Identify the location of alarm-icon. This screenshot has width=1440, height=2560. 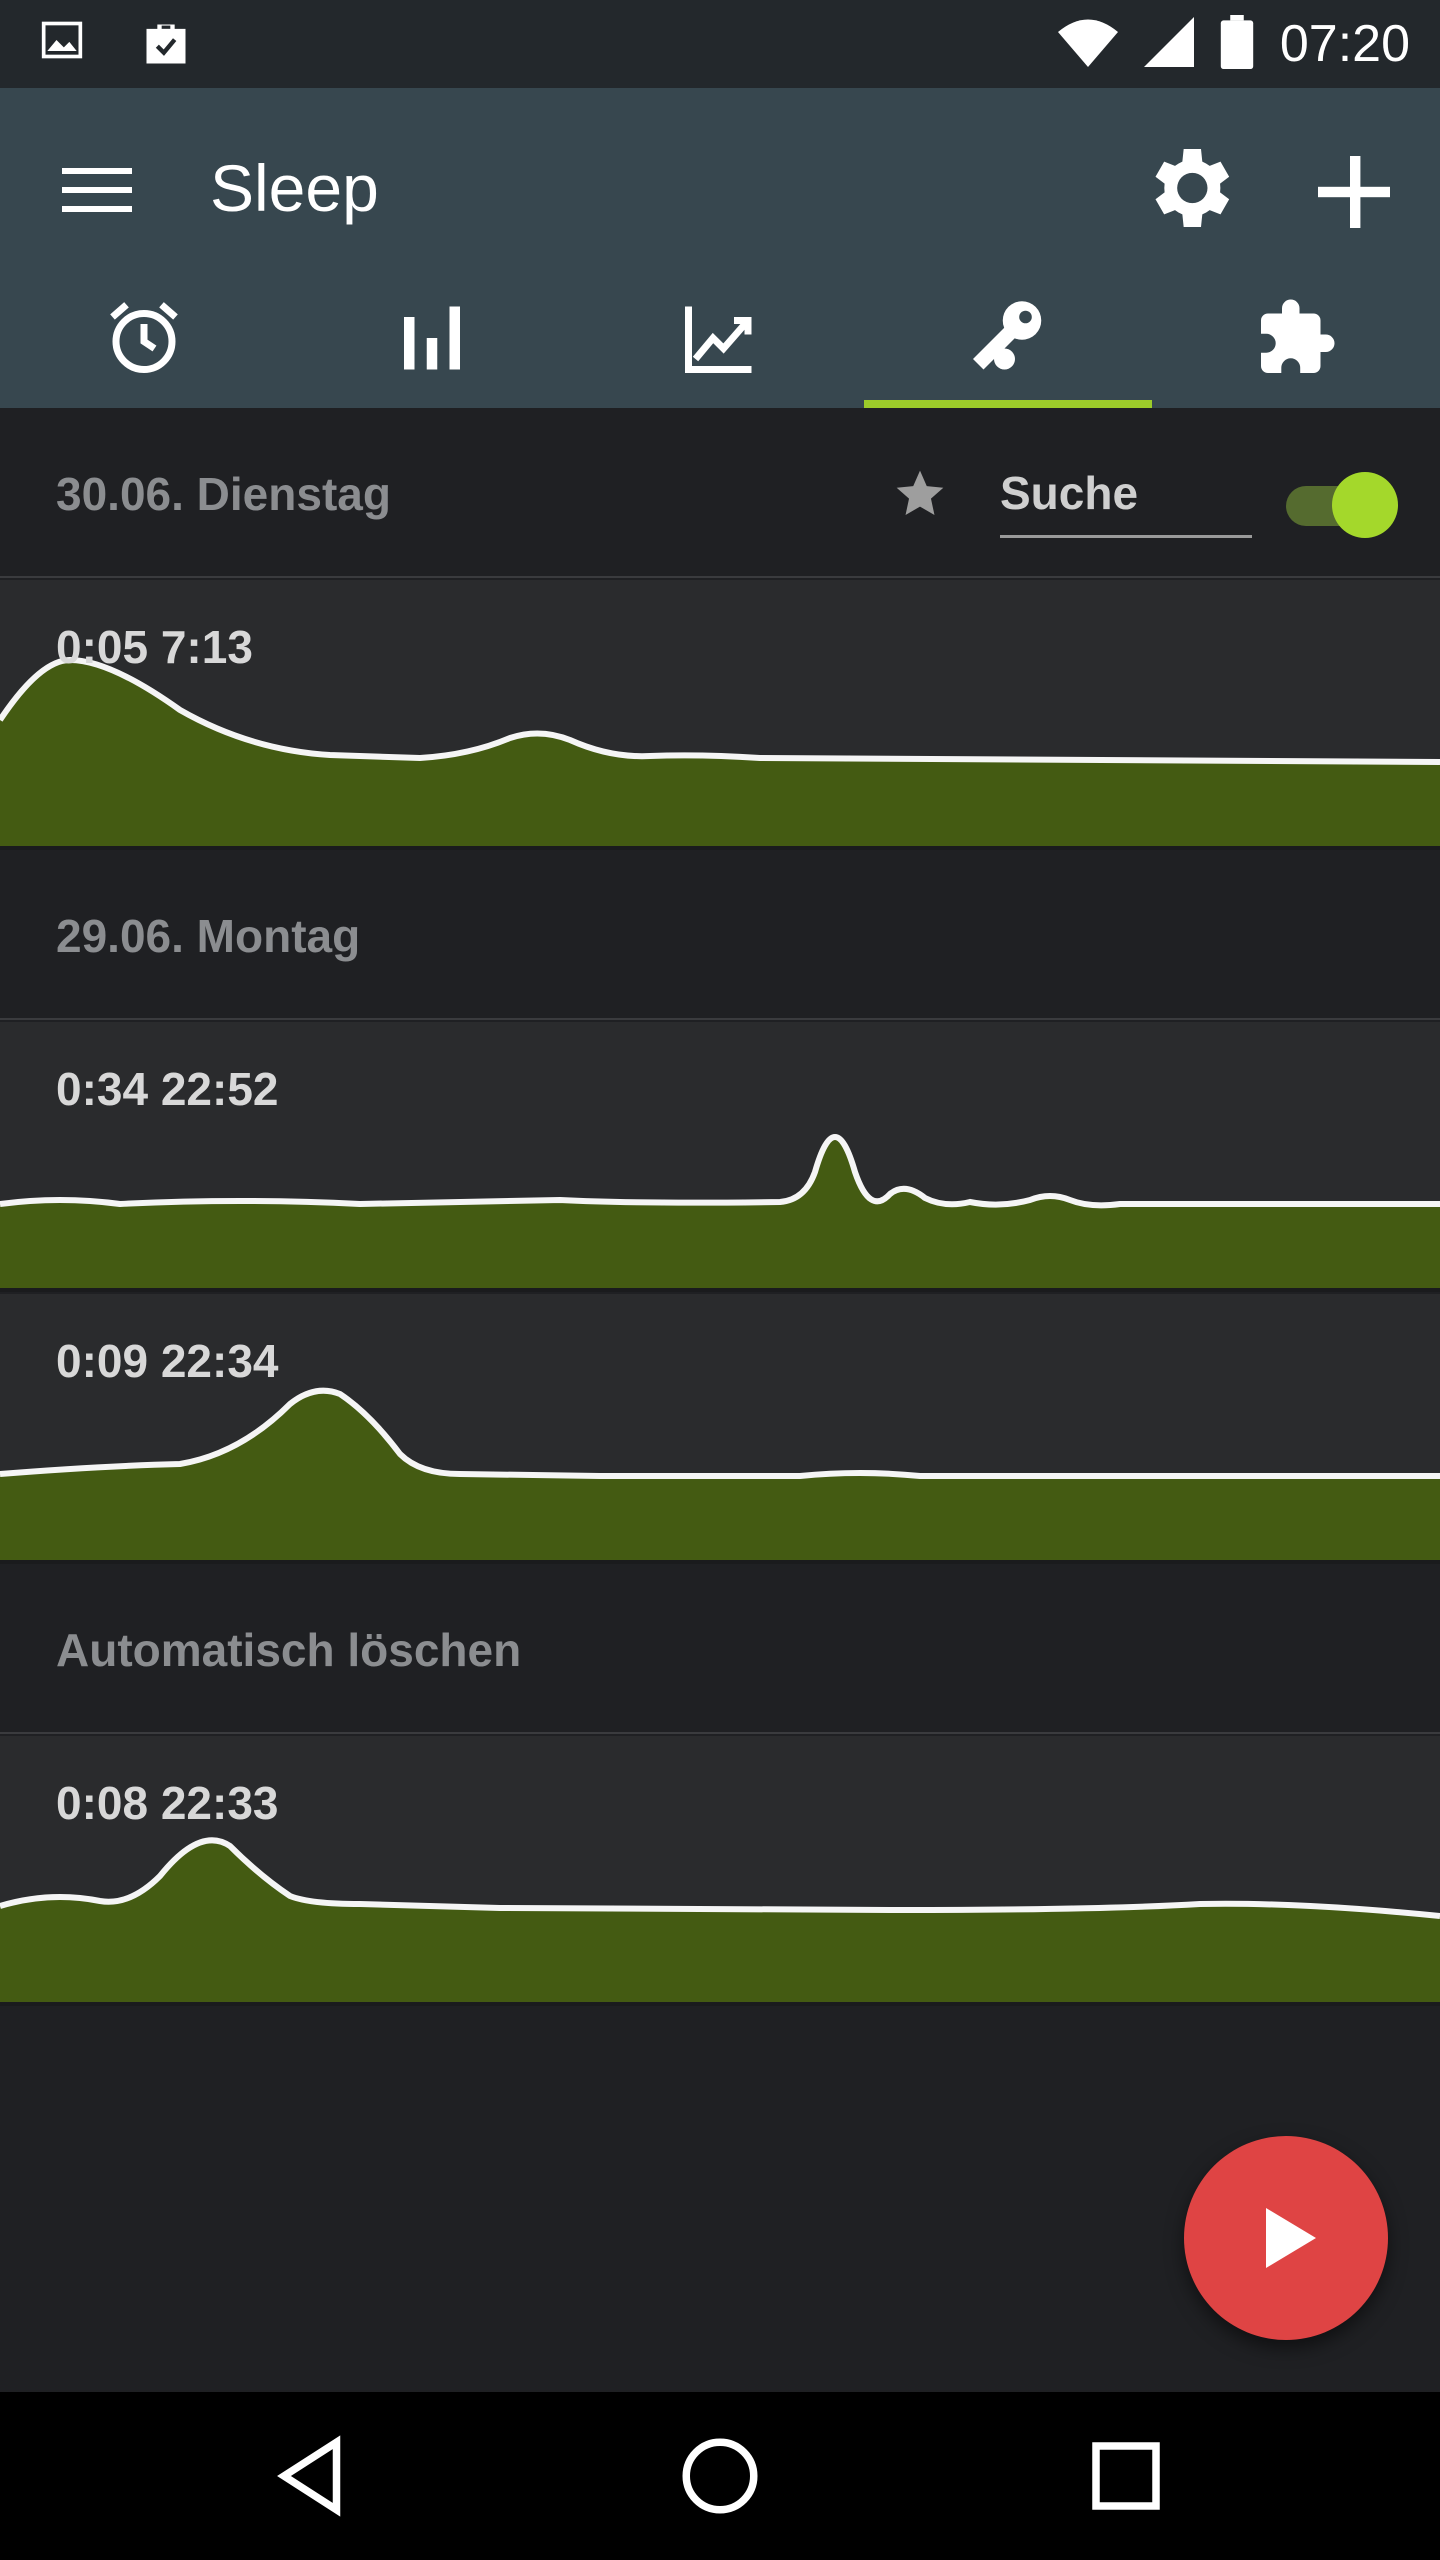
(144, 337).